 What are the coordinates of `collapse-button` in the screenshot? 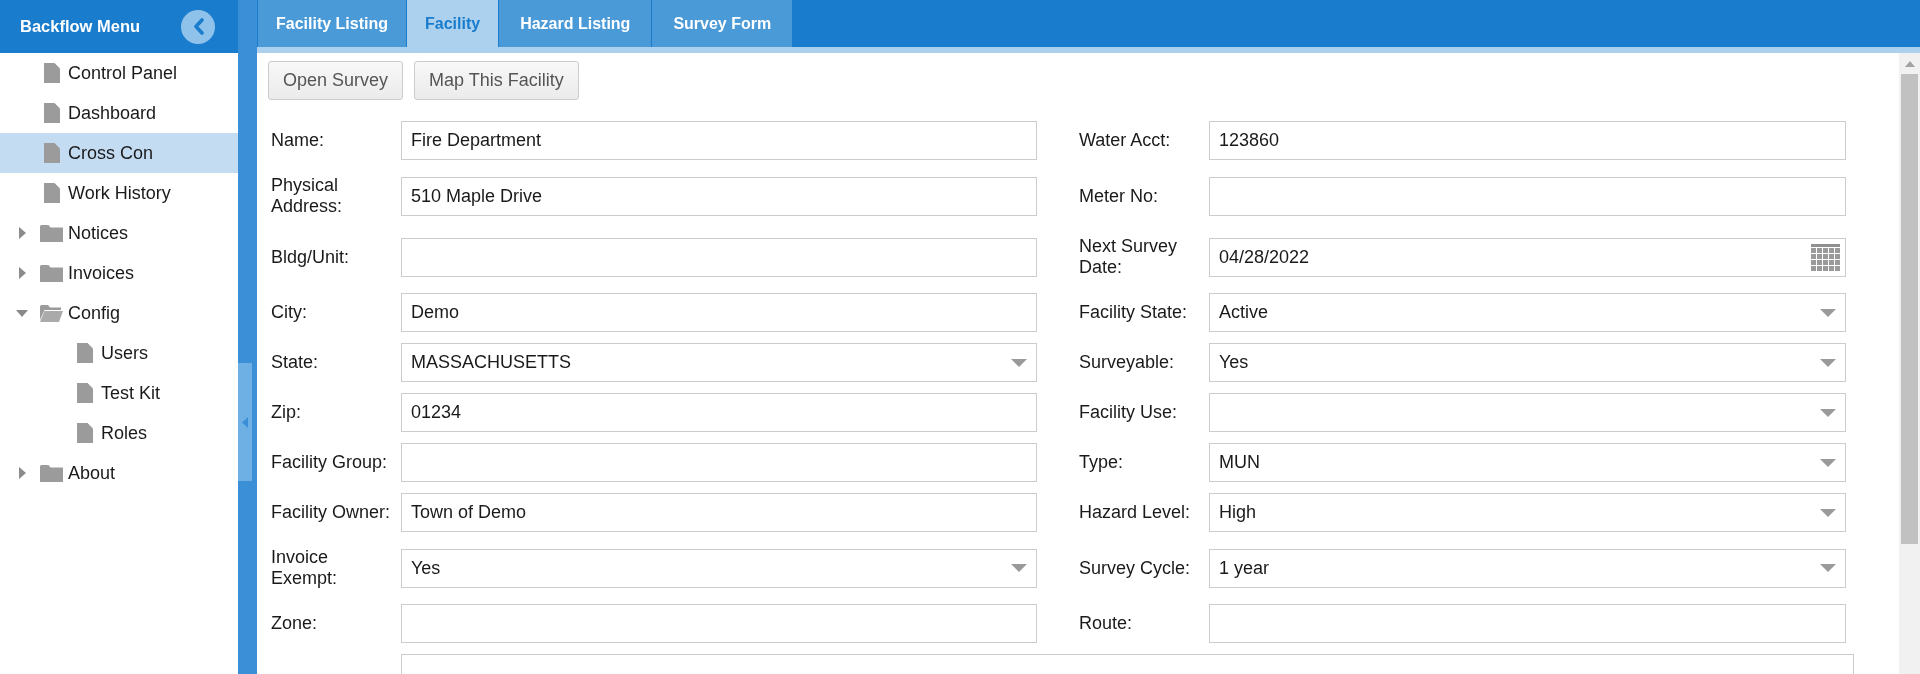 It's located at (198, 26).